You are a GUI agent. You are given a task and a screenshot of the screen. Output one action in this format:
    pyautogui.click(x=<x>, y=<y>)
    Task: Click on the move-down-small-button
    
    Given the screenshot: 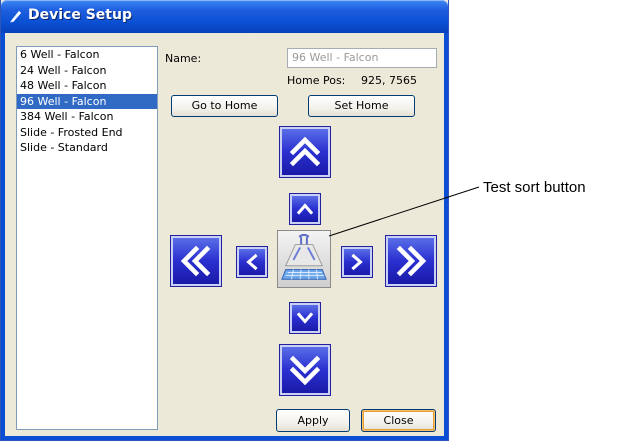 What is the action you would take?
    pyautogui.click(x=305, y=318)
    